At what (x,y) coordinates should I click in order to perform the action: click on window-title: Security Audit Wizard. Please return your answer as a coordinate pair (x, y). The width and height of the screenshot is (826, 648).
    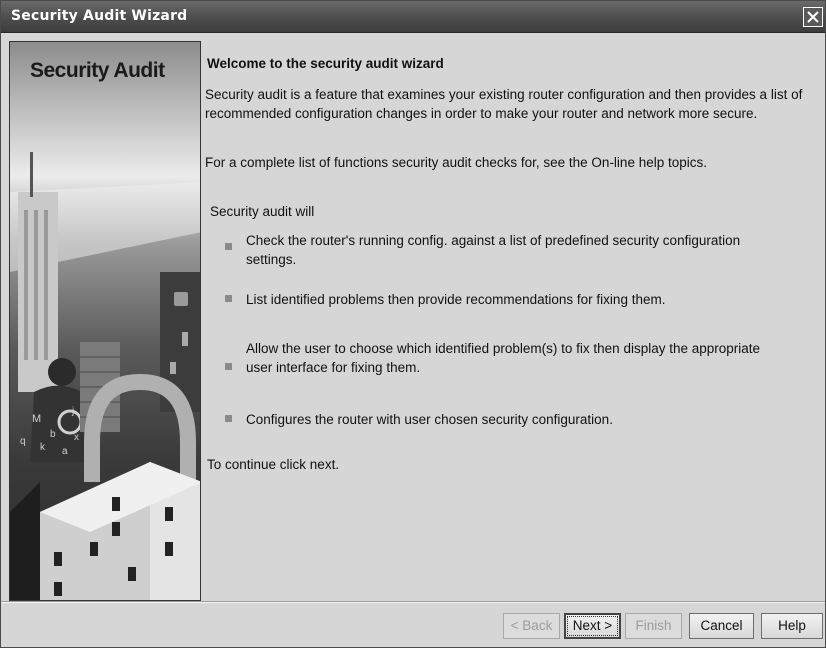
    Looking at the image, I should click on (99, 16).